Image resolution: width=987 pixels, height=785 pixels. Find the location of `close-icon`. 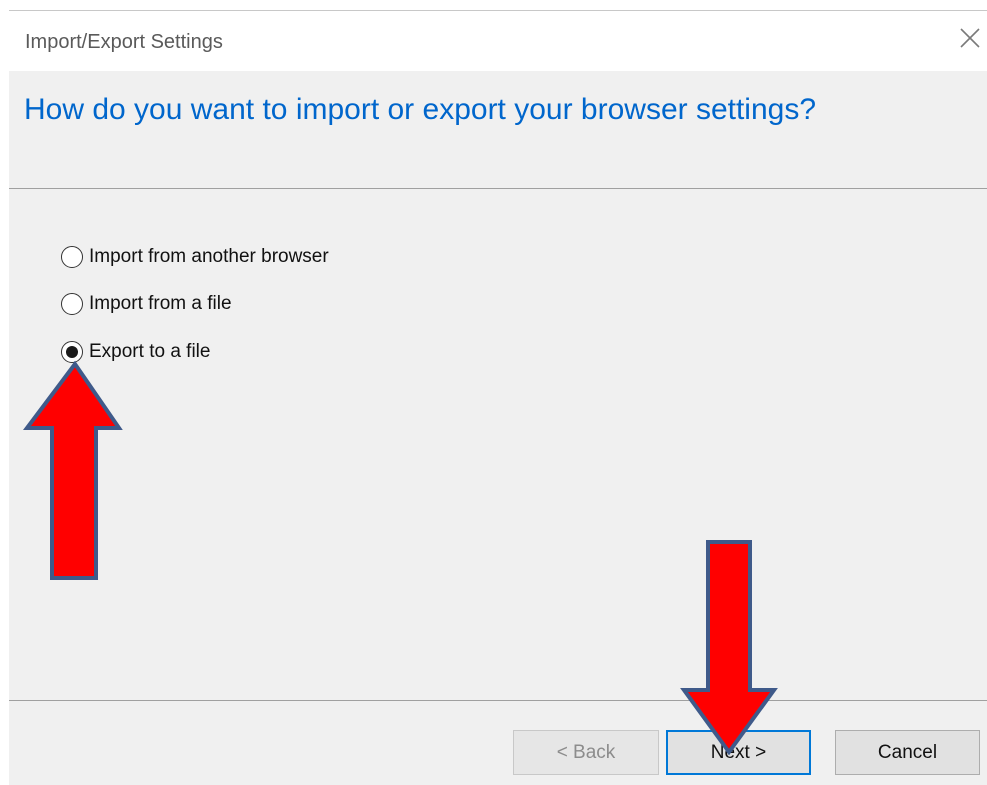

close-icon is located at coordinates (970, 38).